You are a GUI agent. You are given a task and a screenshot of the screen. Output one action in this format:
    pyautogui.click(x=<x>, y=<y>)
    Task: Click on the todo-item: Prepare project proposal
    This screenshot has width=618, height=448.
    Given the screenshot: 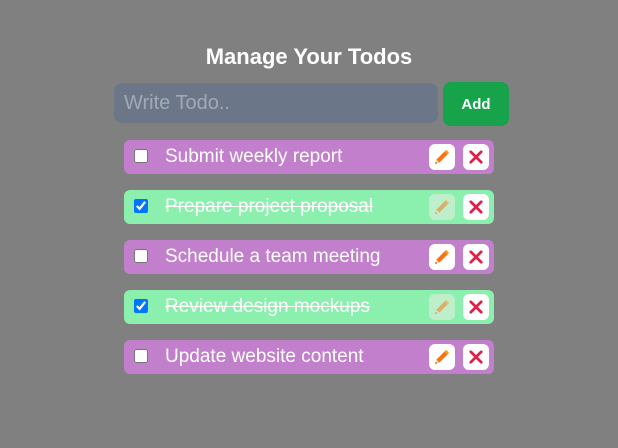 What is the action you would take?
    pyautogui.click(x=309, y=207)
    